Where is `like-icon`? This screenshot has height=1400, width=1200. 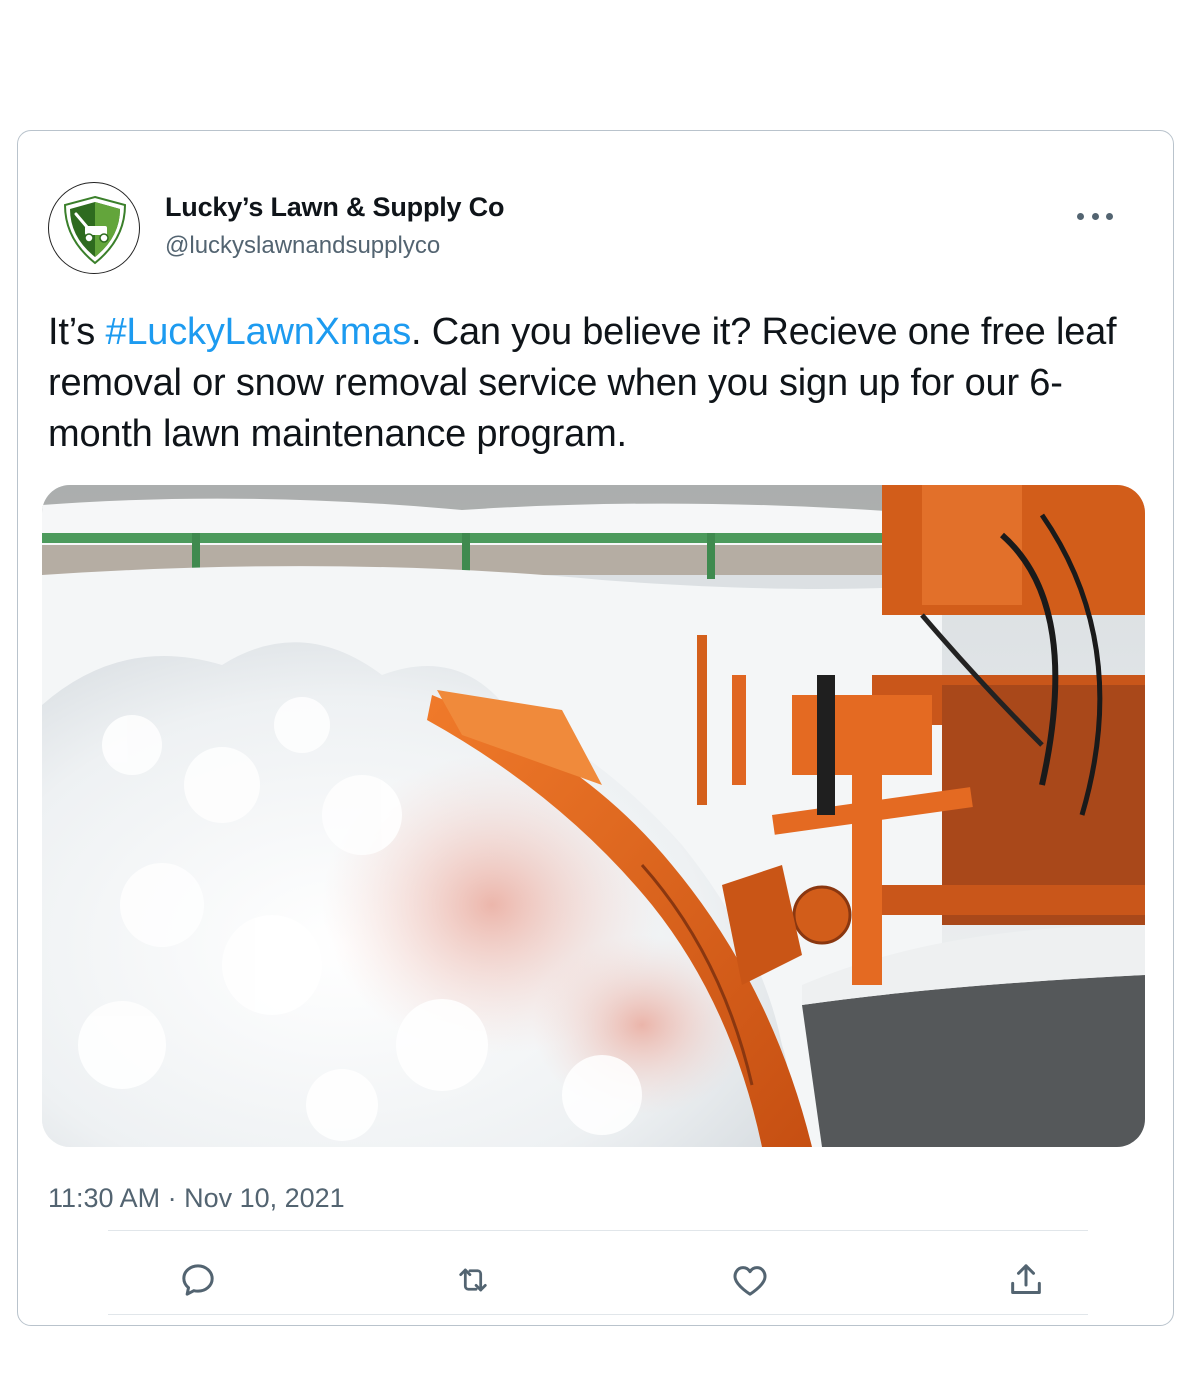 like-icon is located at coordinates (750, 1280).